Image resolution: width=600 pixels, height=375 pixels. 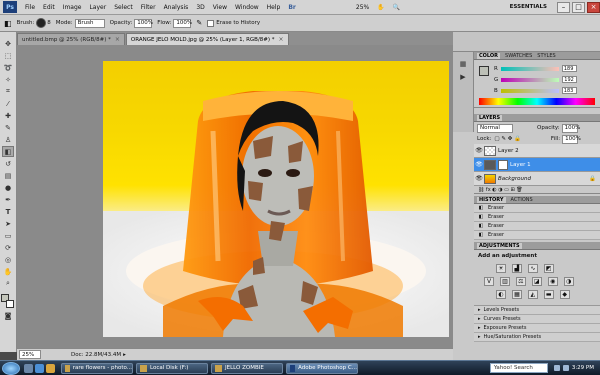 I want to click on workspace-switcher: ESSENTIALS, so click(x=528, y=7).